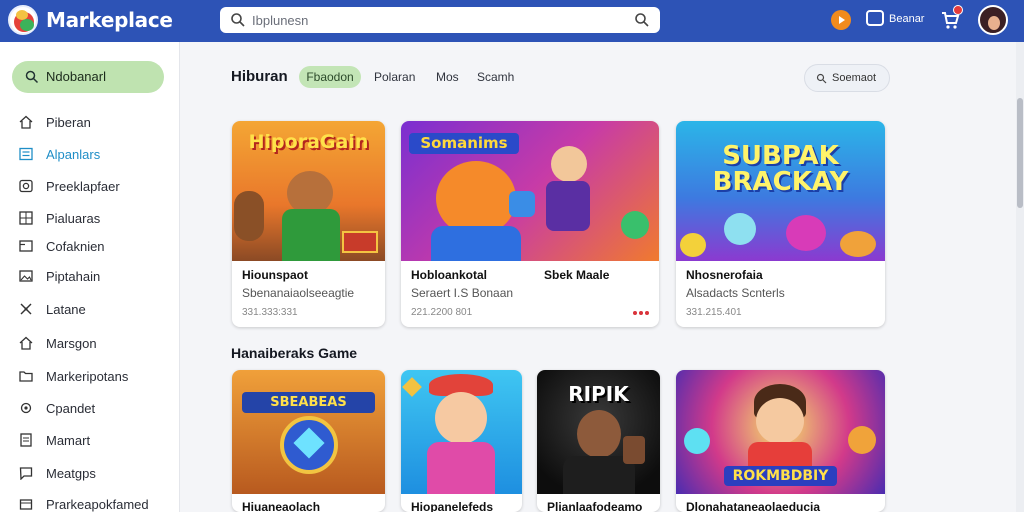 This screenshot has width=1024, height=512. I want to click on game-thumbnail: RIPIK, so click(598, 432).